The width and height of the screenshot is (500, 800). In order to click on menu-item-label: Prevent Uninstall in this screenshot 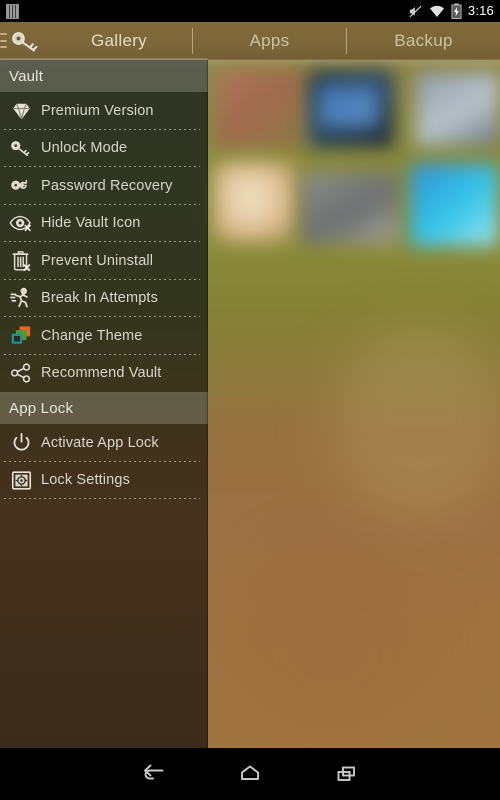, I will do `click(97, 260)`.